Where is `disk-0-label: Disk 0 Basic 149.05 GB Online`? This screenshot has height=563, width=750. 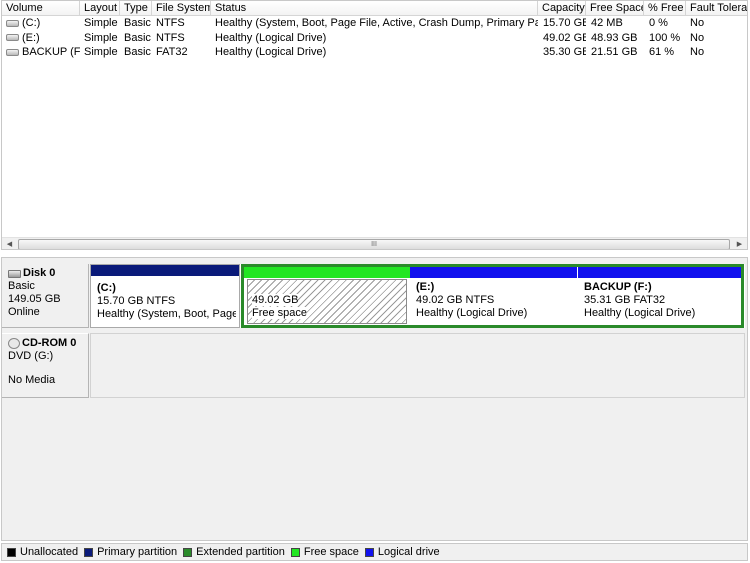
disk-0-label: Disk 0 Basic 149.05 GB Online is located at coordinates (45, 296).